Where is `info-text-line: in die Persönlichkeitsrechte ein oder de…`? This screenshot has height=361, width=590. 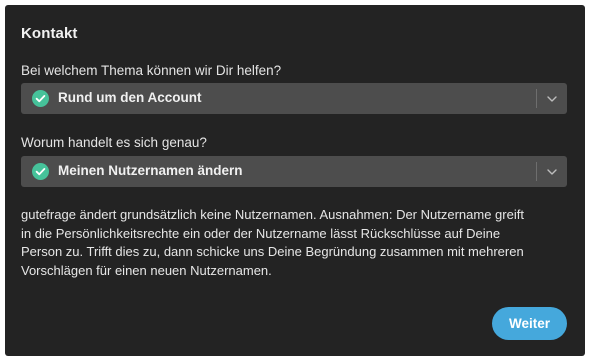 info-text-line: in die Persönlichkeitsrechte ein oder de… is located at coordinates (261, 233).